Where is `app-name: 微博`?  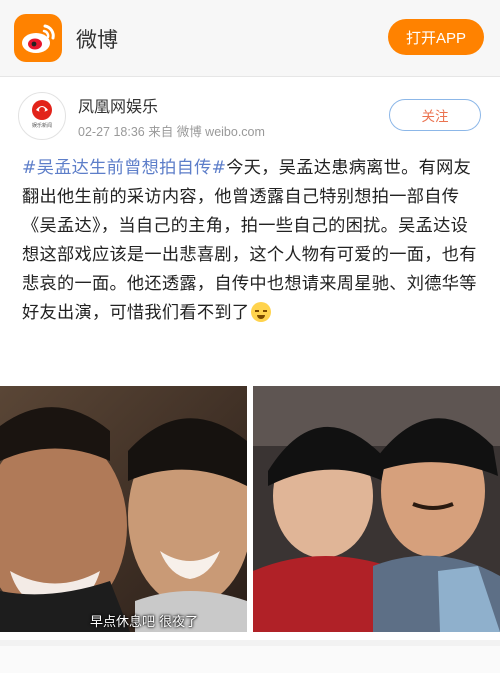
app-name: 微博 is located at coordinates (97, 40).